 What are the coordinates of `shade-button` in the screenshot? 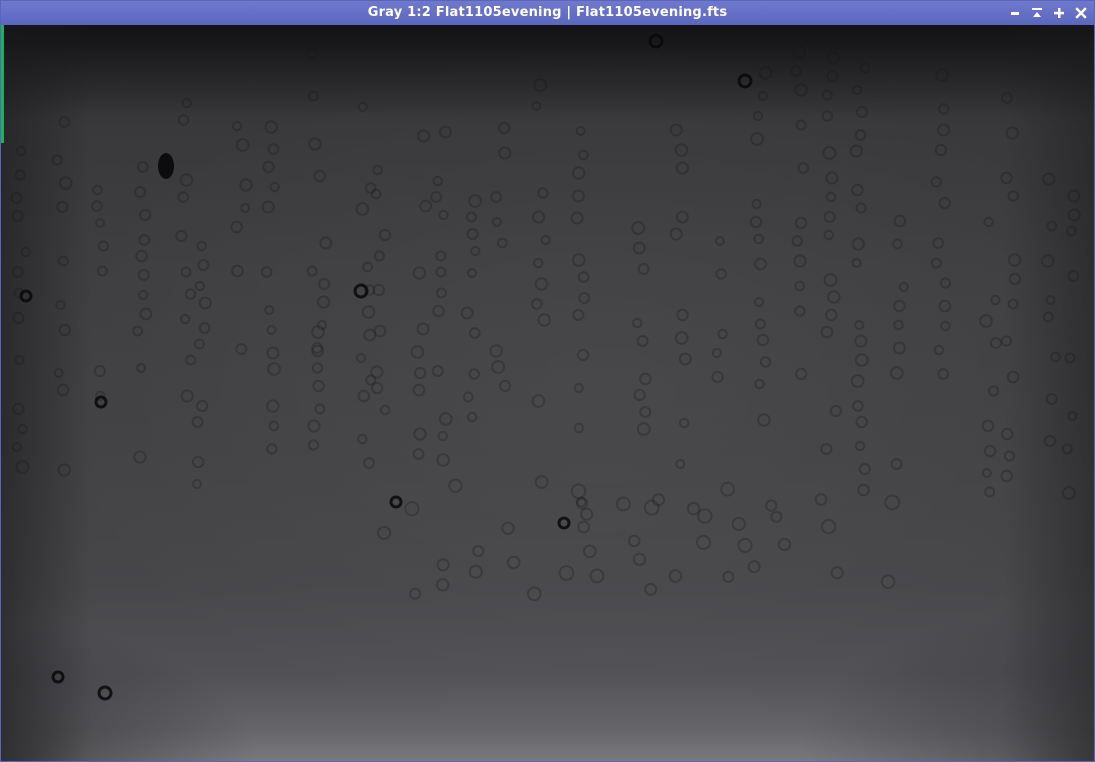 It's located at (1037, 13).